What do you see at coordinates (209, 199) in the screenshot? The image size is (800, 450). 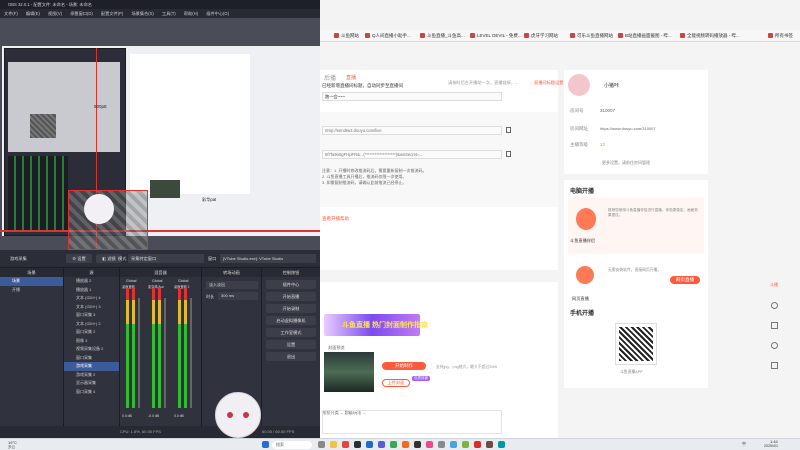 I see `preview-label: 彩华pat` at bounding box center [209, 199].